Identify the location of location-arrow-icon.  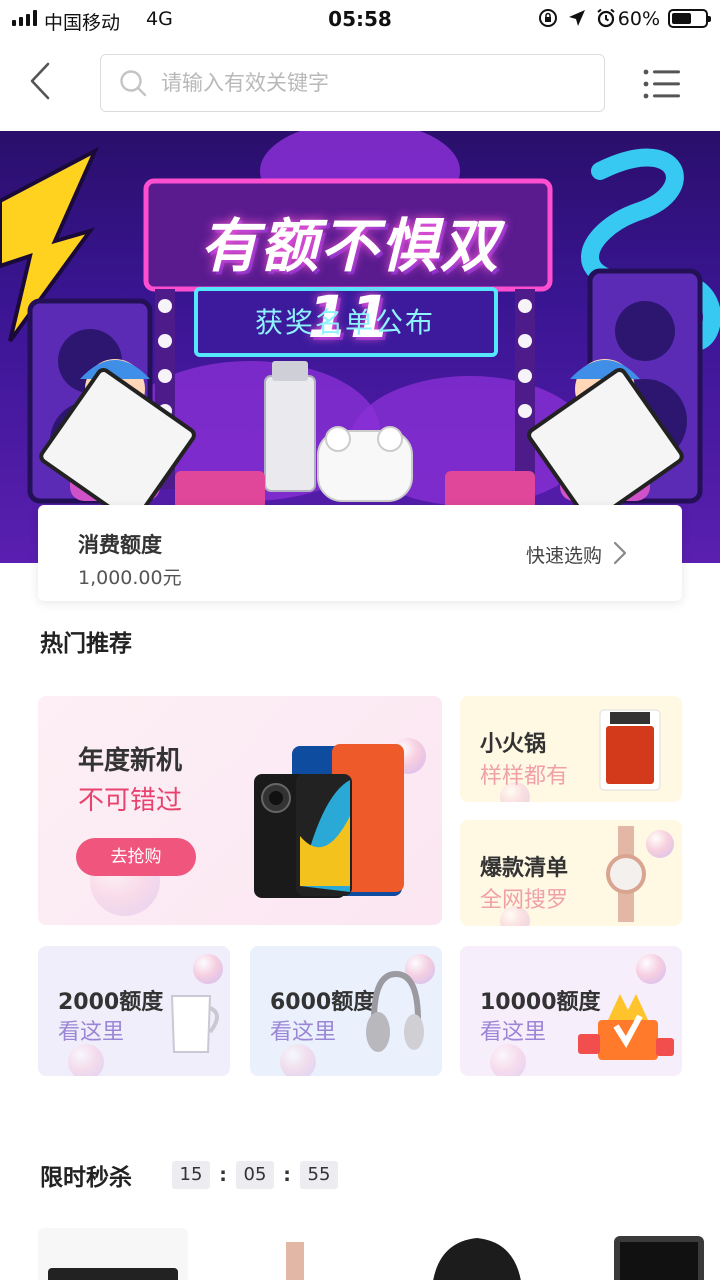
(577, 18).